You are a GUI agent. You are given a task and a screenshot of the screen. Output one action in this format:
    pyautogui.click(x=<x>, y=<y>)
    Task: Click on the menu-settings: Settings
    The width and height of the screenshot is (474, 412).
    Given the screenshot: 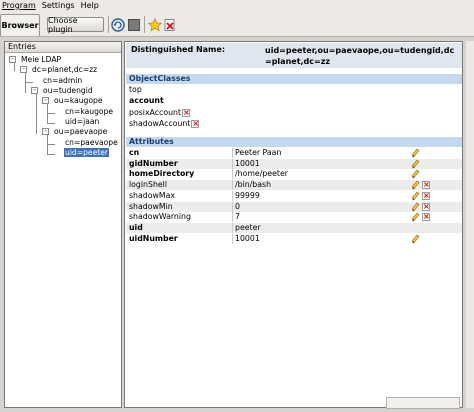 What is the action you would take?
    pyautogui.click(x=59, y=6)
    